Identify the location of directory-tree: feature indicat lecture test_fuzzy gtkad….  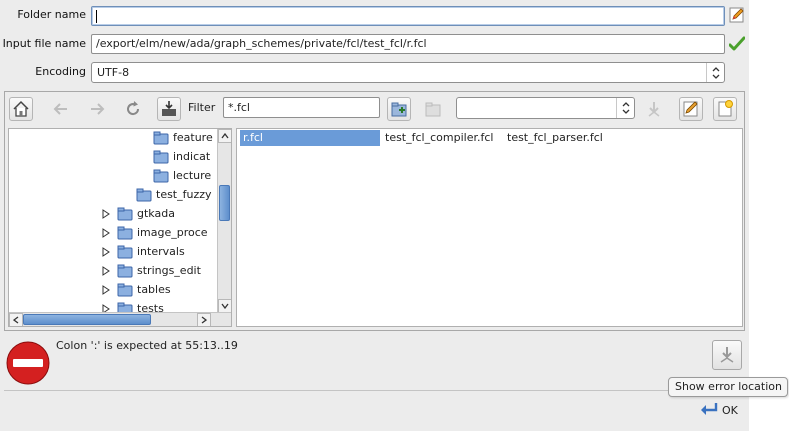
(120, 227).